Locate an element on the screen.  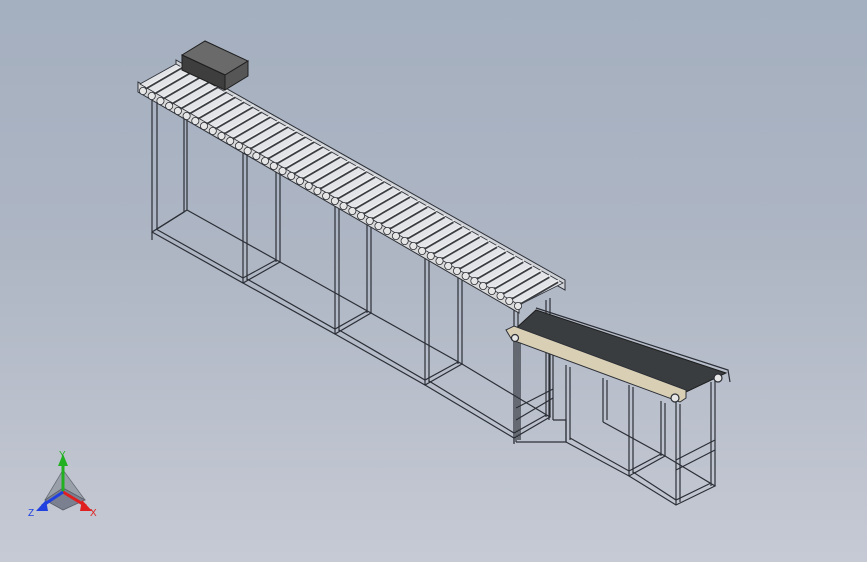
belt-conveyor is located at coordinates (618, 406).